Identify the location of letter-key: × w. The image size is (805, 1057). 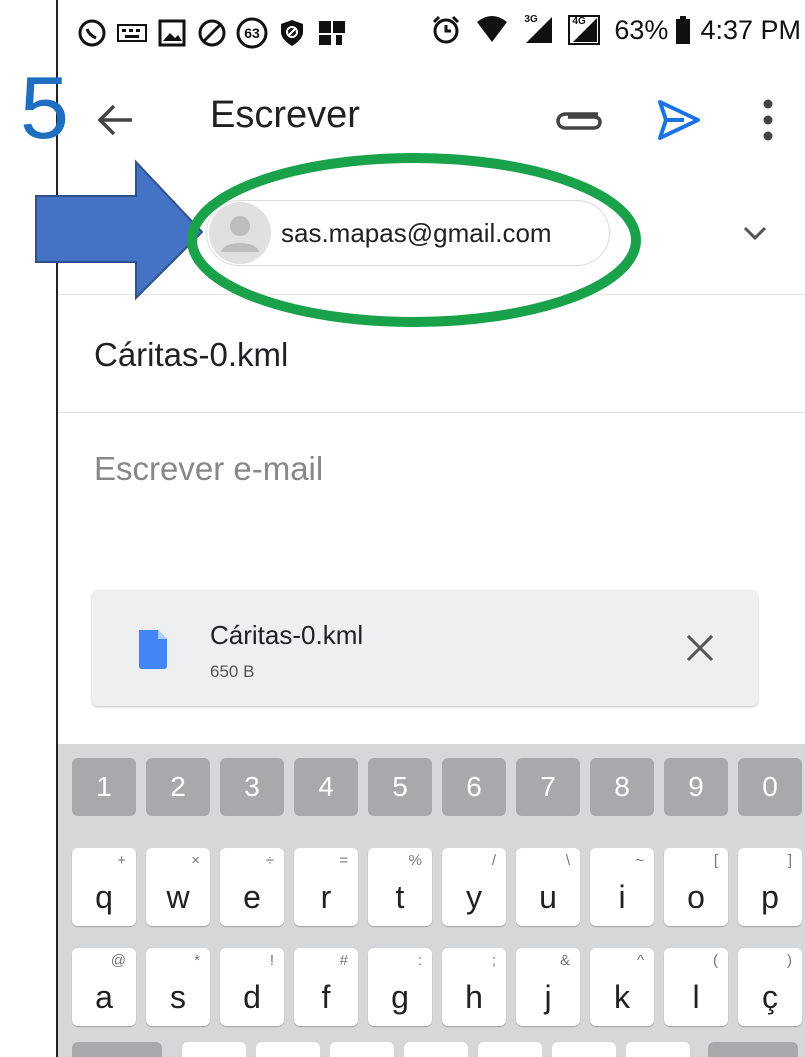
(178, 887).